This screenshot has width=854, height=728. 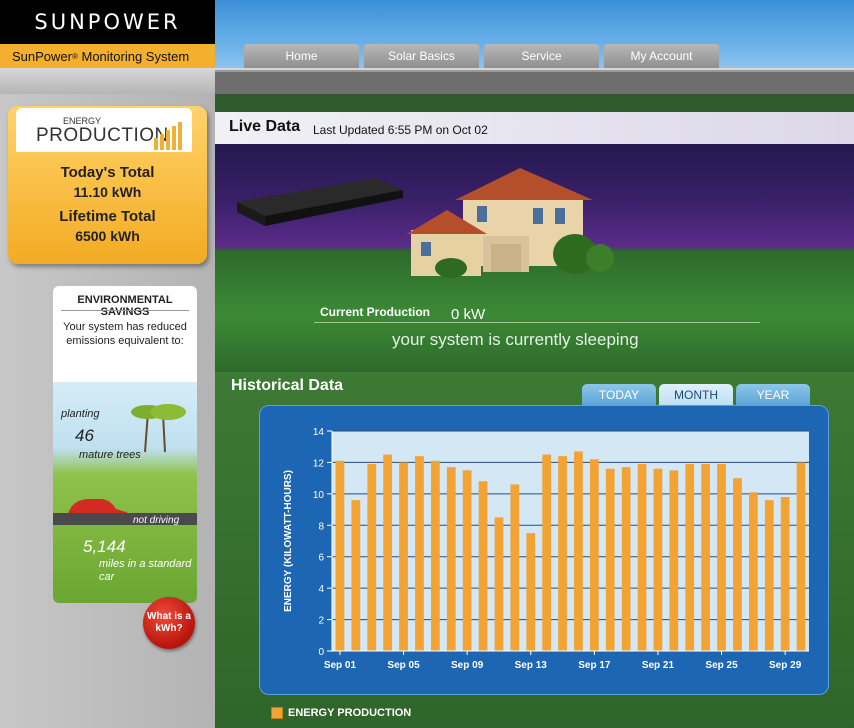 I want to click on sunpower-logo: SUNPOWER, so click(x=107, y=22).